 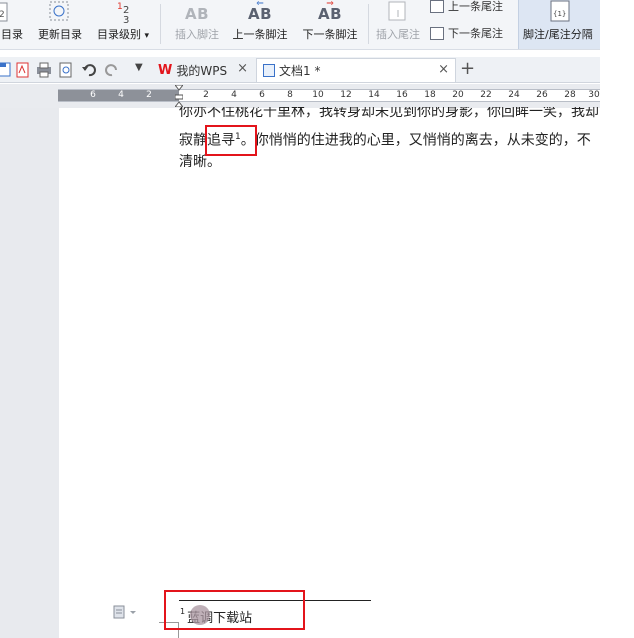 I want to click on chevron-down-icon: ▾, so click(x=147, y=36).